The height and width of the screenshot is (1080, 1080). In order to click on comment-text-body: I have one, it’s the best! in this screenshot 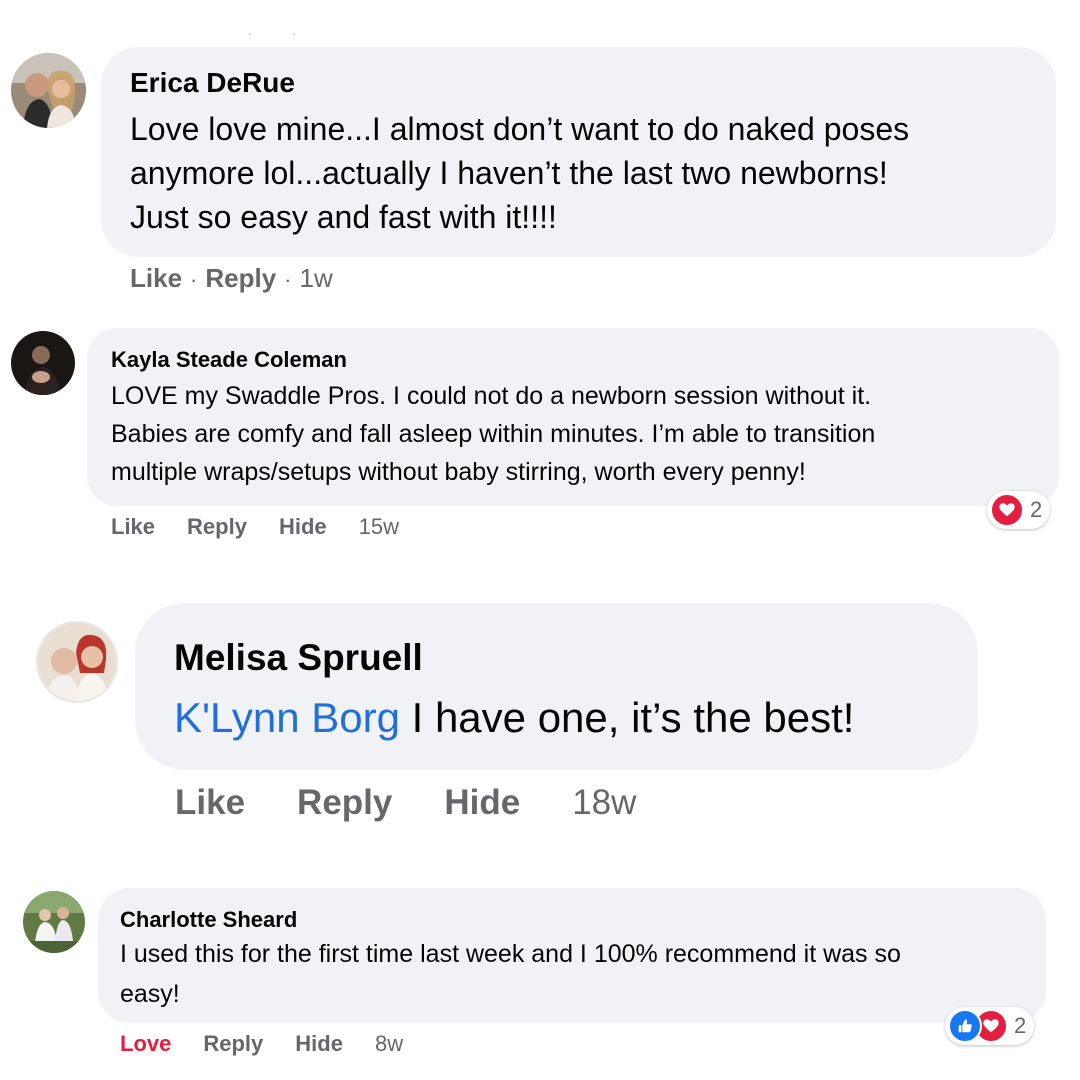, I will do `click(627, 717)`.